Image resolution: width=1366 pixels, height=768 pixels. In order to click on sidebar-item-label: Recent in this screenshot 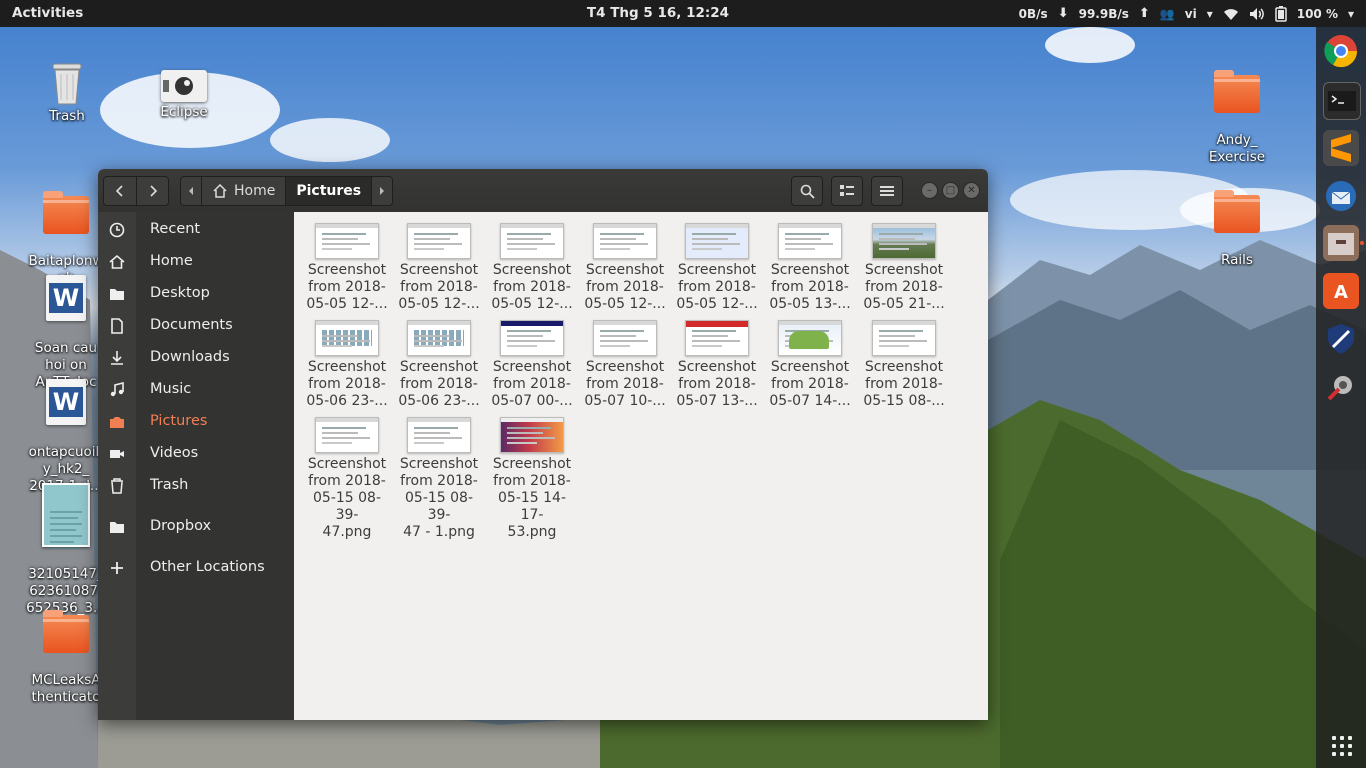, I will do `click(175, 229)`.